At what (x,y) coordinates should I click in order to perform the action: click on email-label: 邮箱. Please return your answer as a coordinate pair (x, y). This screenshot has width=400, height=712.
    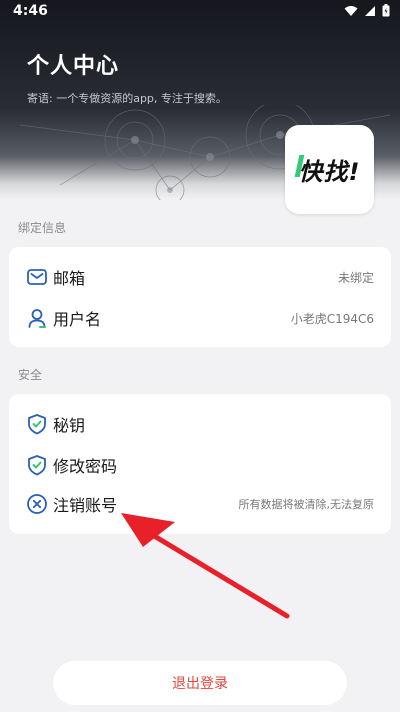
    Looking at the image, I should click on (69, 278).